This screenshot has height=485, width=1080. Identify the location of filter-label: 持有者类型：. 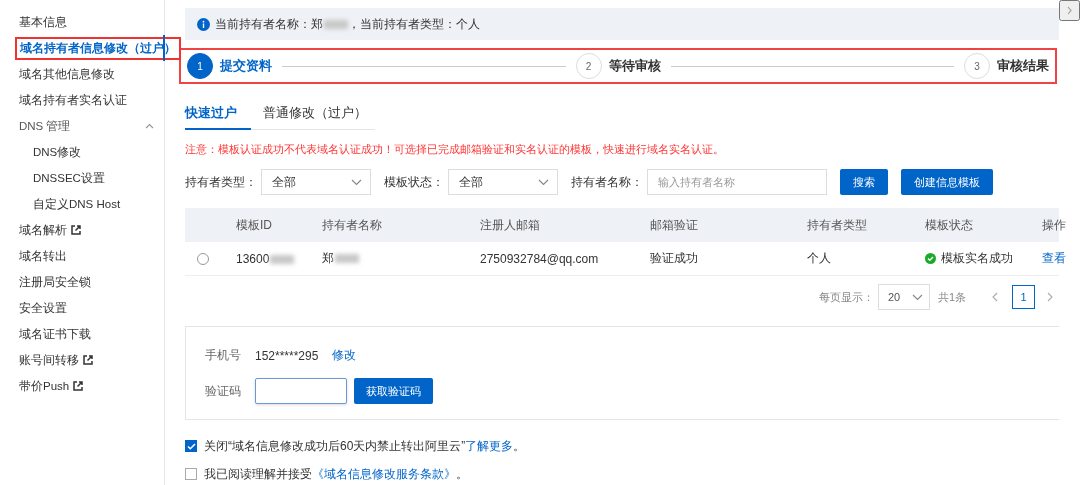
(221, 182).